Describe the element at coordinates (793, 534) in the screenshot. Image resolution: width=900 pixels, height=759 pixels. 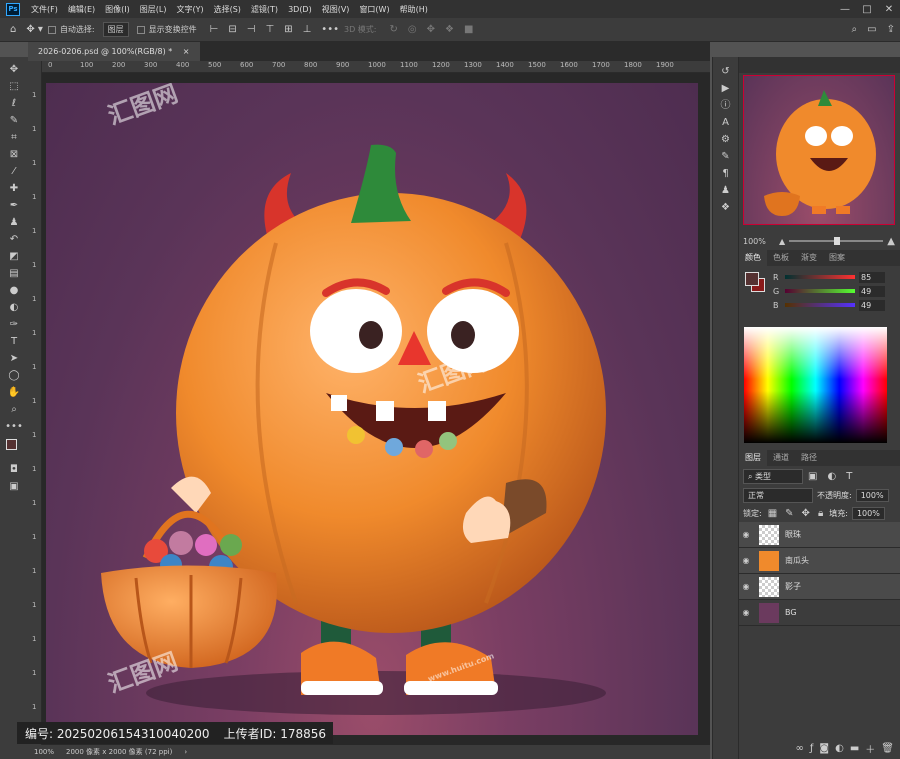
I see `layer-name: 眼珠` at that location.